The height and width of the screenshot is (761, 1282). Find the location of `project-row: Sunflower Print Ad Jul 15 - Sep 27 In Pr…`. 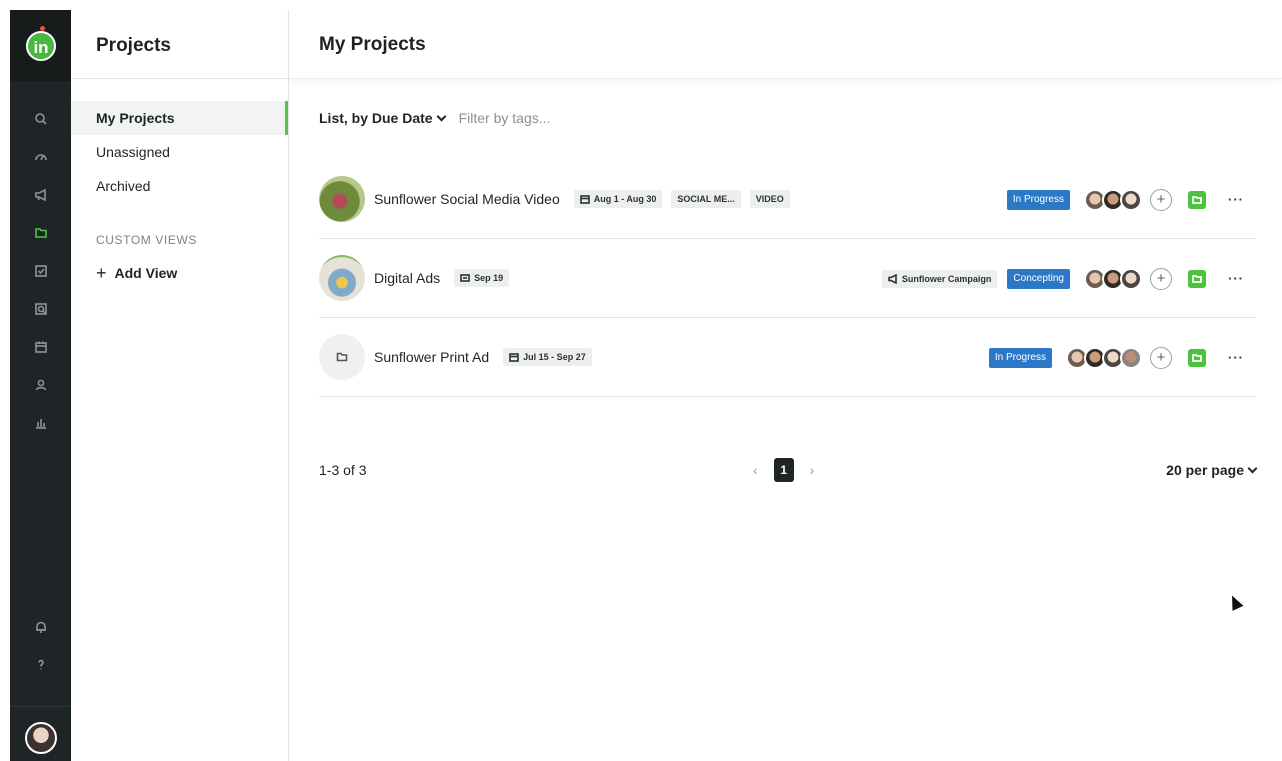

project-row: Sunflower Print Ad Jul 15 - Sep 27 In Pr… is located at coordinates (787, 357).